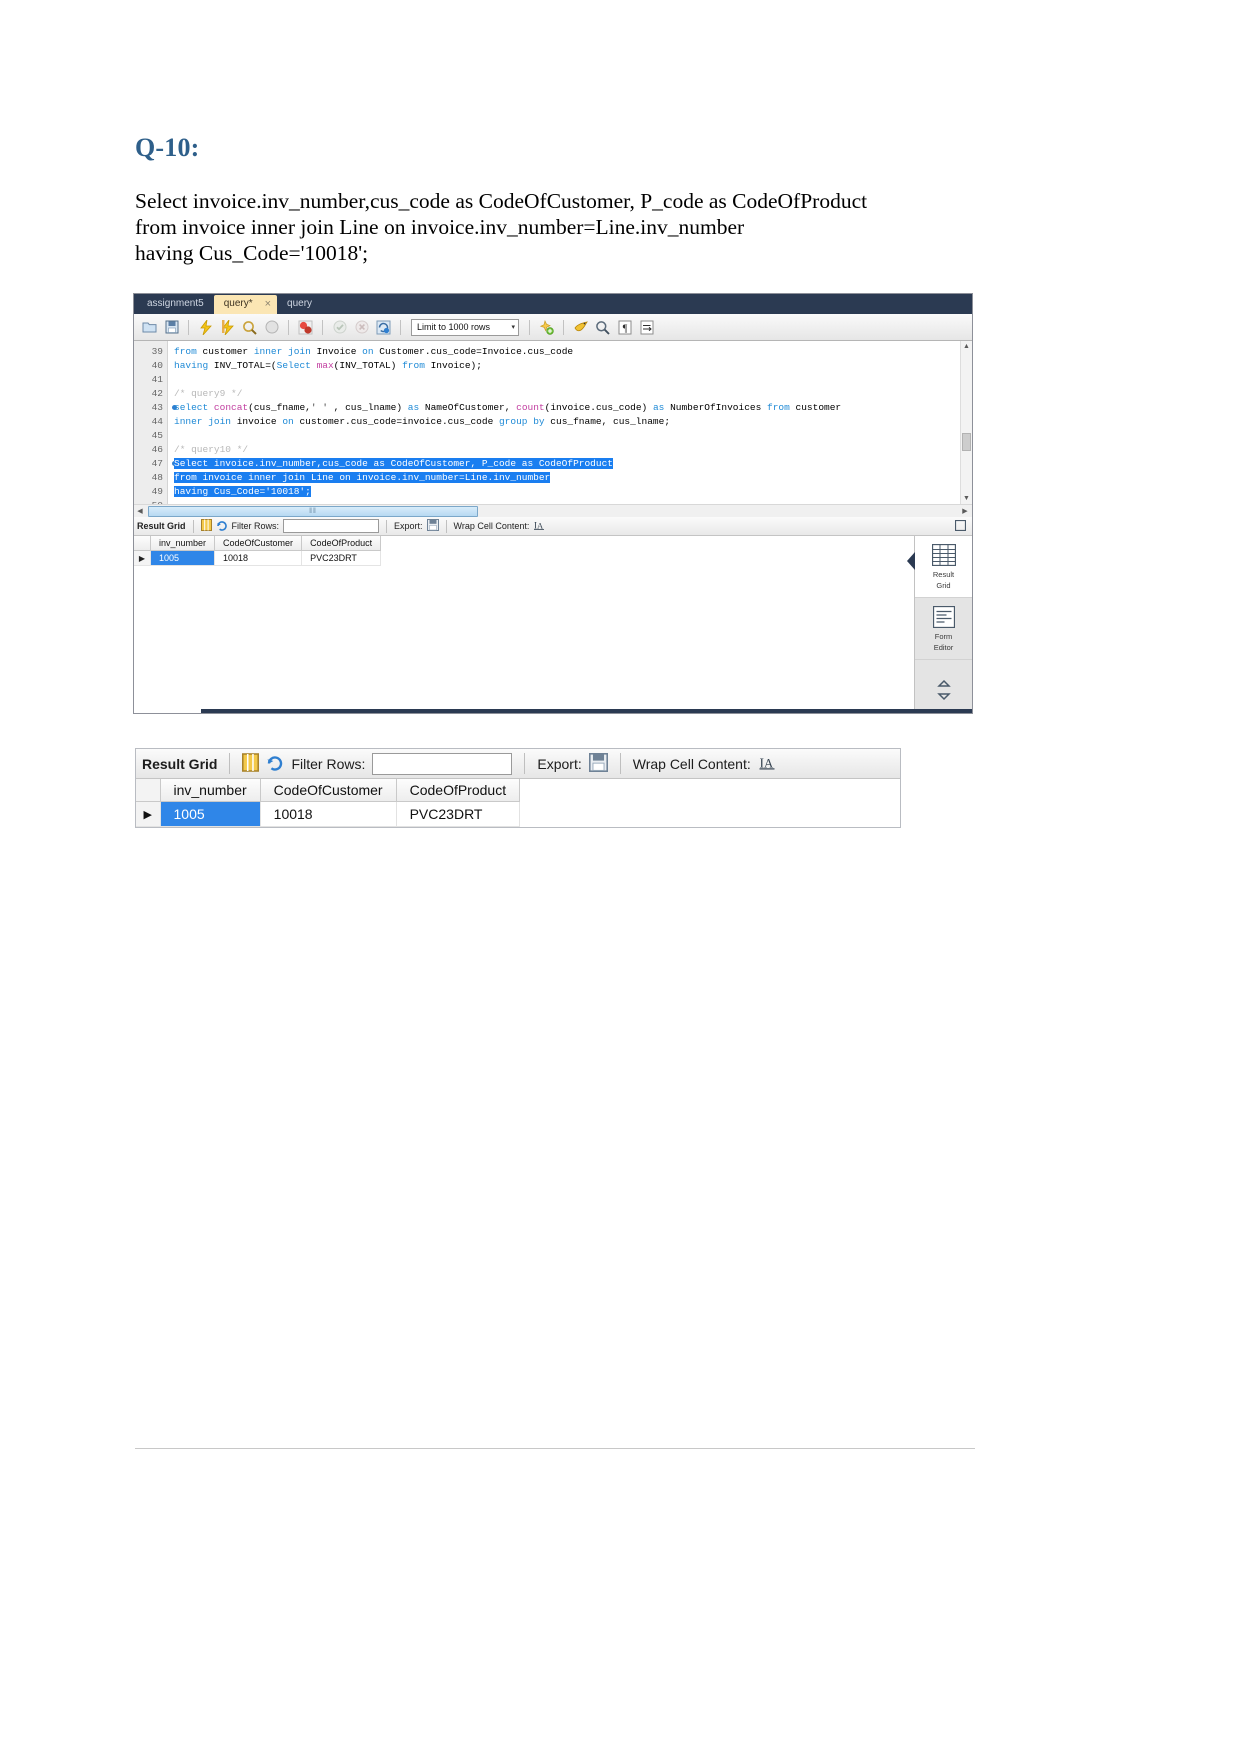 Image resolution: width=1241 pixels, height=1754 pixels. I want to click on editor-tab-strip: assignment5 query* × query, so click(553, 304).